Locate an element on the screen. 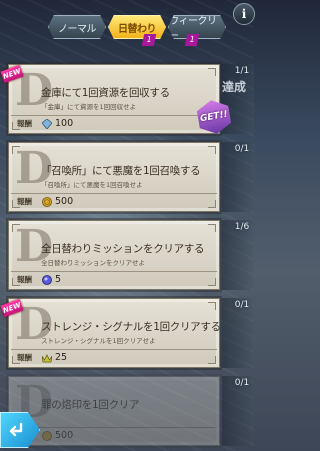  info-icon: i is located at coordinates (244, 14).